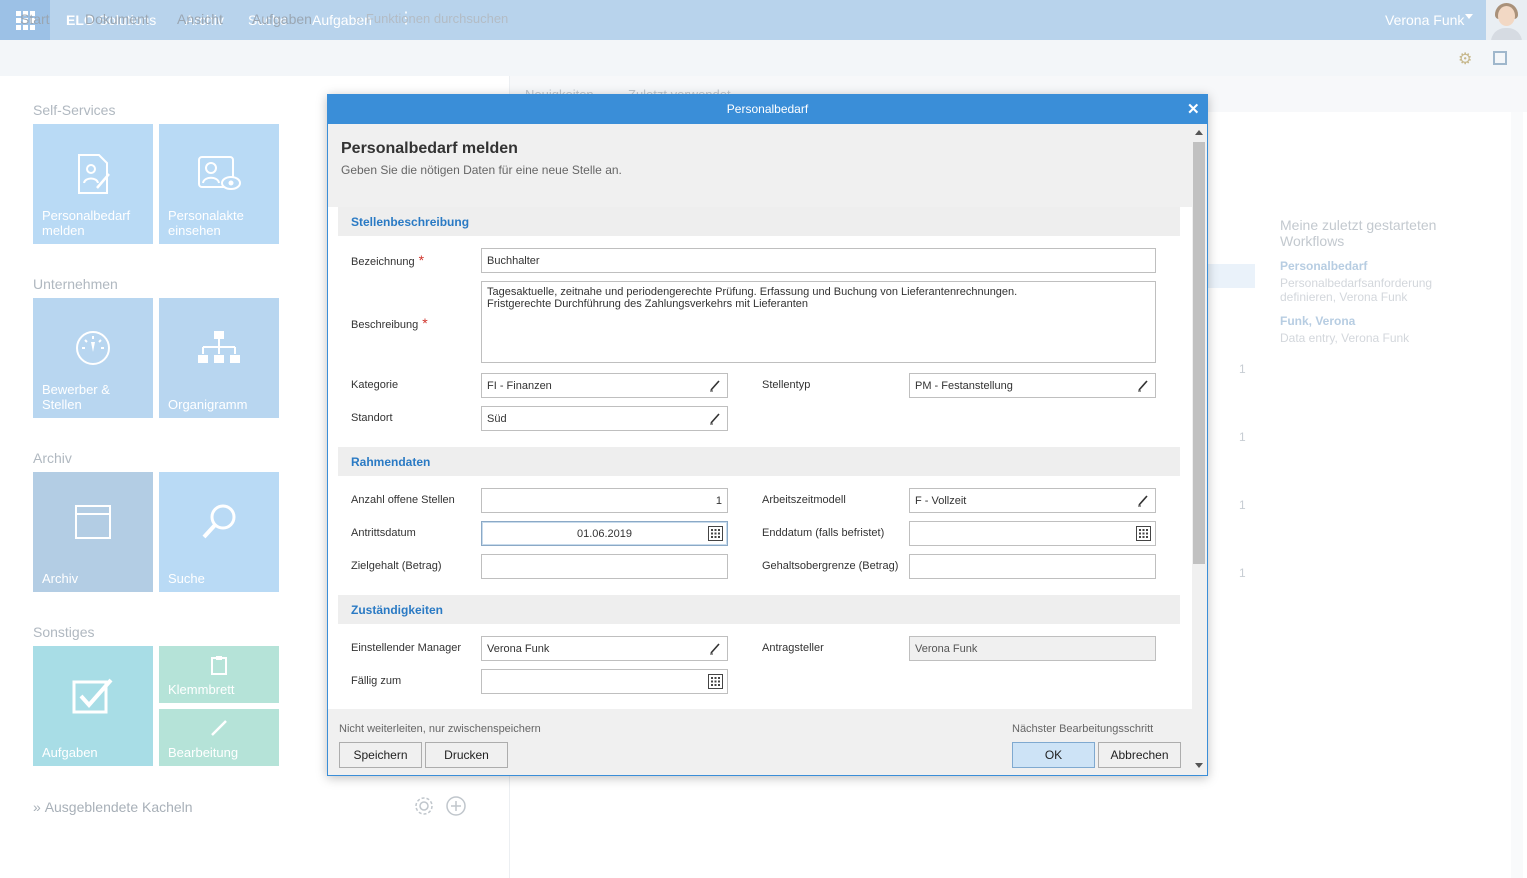 Image resolution: width=1527 pixels, height=878 pixels. Describe the element at coordinates (1317, 321) in the screenshot. I see `workflow-link-funk-verona: Funk, Verona` at that location.